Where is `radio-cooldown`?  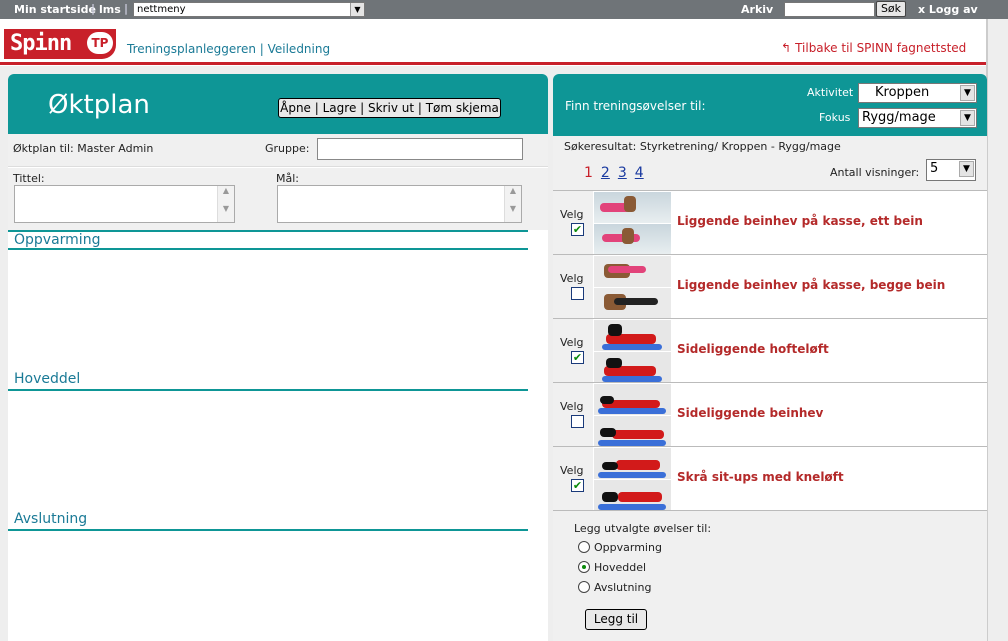
radio-cooldown is located at coordinates (584, 587).